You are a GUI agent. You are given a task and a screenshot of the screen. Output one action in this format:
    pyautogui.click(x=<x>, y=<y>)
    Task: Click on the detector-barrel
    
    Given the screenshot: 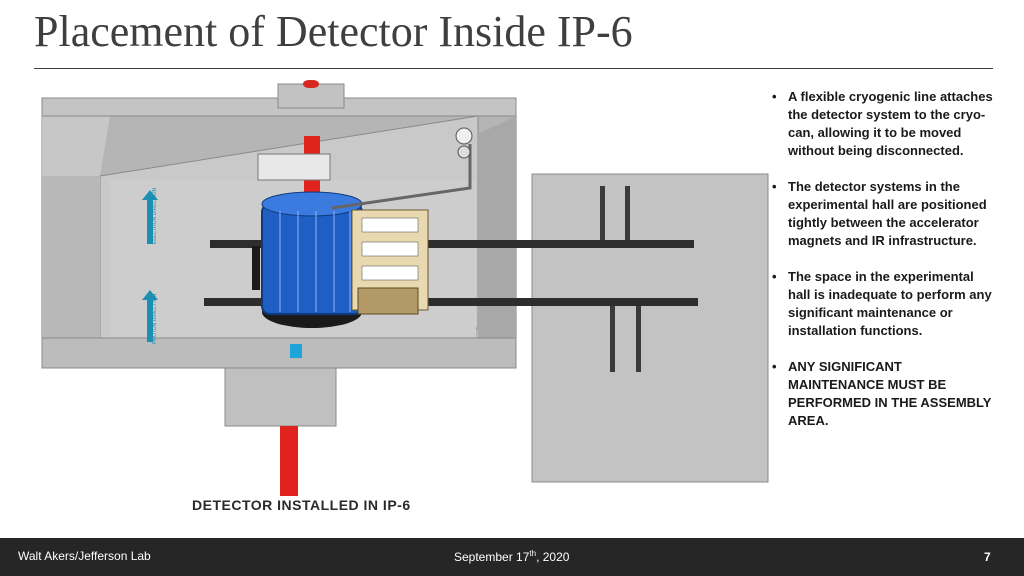 What is the action you would take?
    pyautogui.click(x=312, y=259)
    